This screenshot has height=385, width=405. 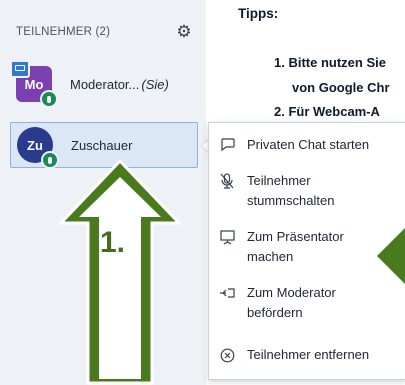 I want to click on avatar-initials: Mo, so click(x=34, y=84).